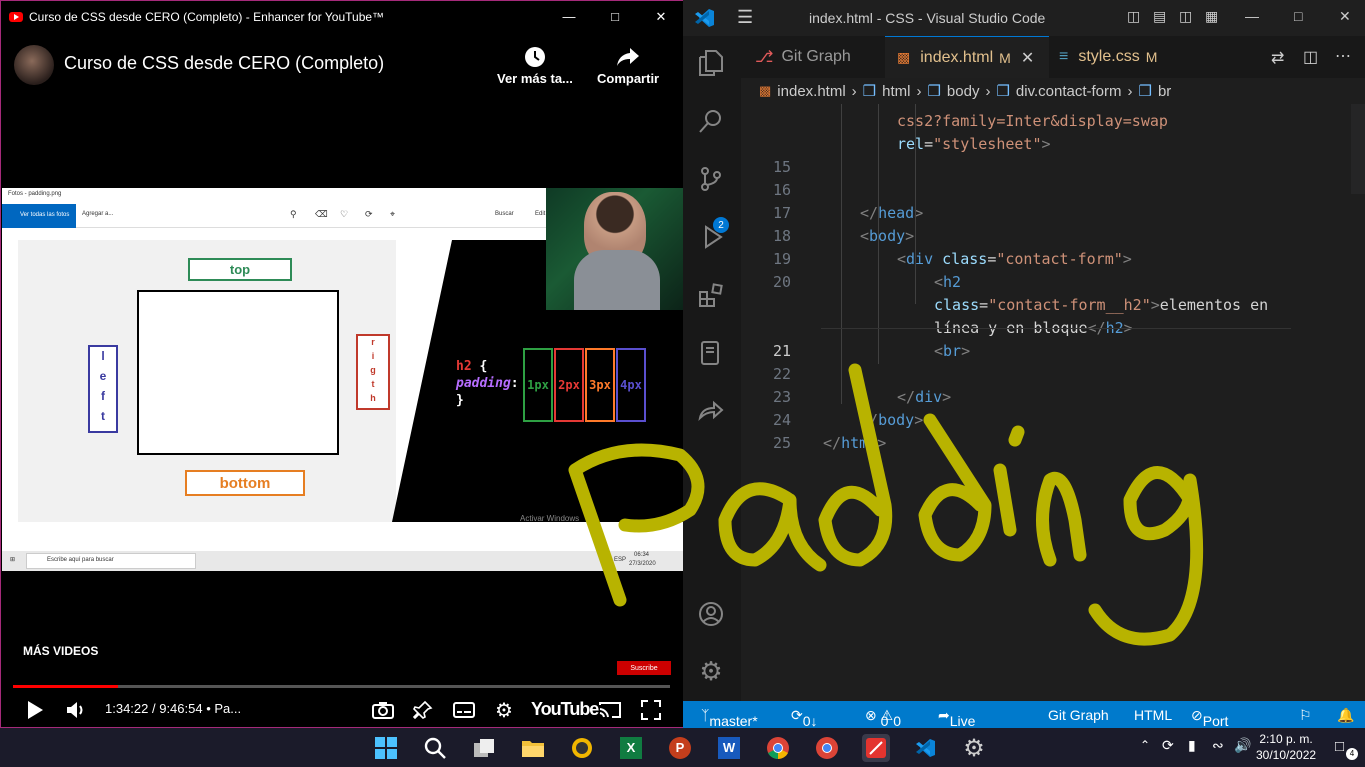 This screenshot has height=767, width=1365. I want to click on problems-item: ⊗ 0 ⚠ 0, so click(883, 718).